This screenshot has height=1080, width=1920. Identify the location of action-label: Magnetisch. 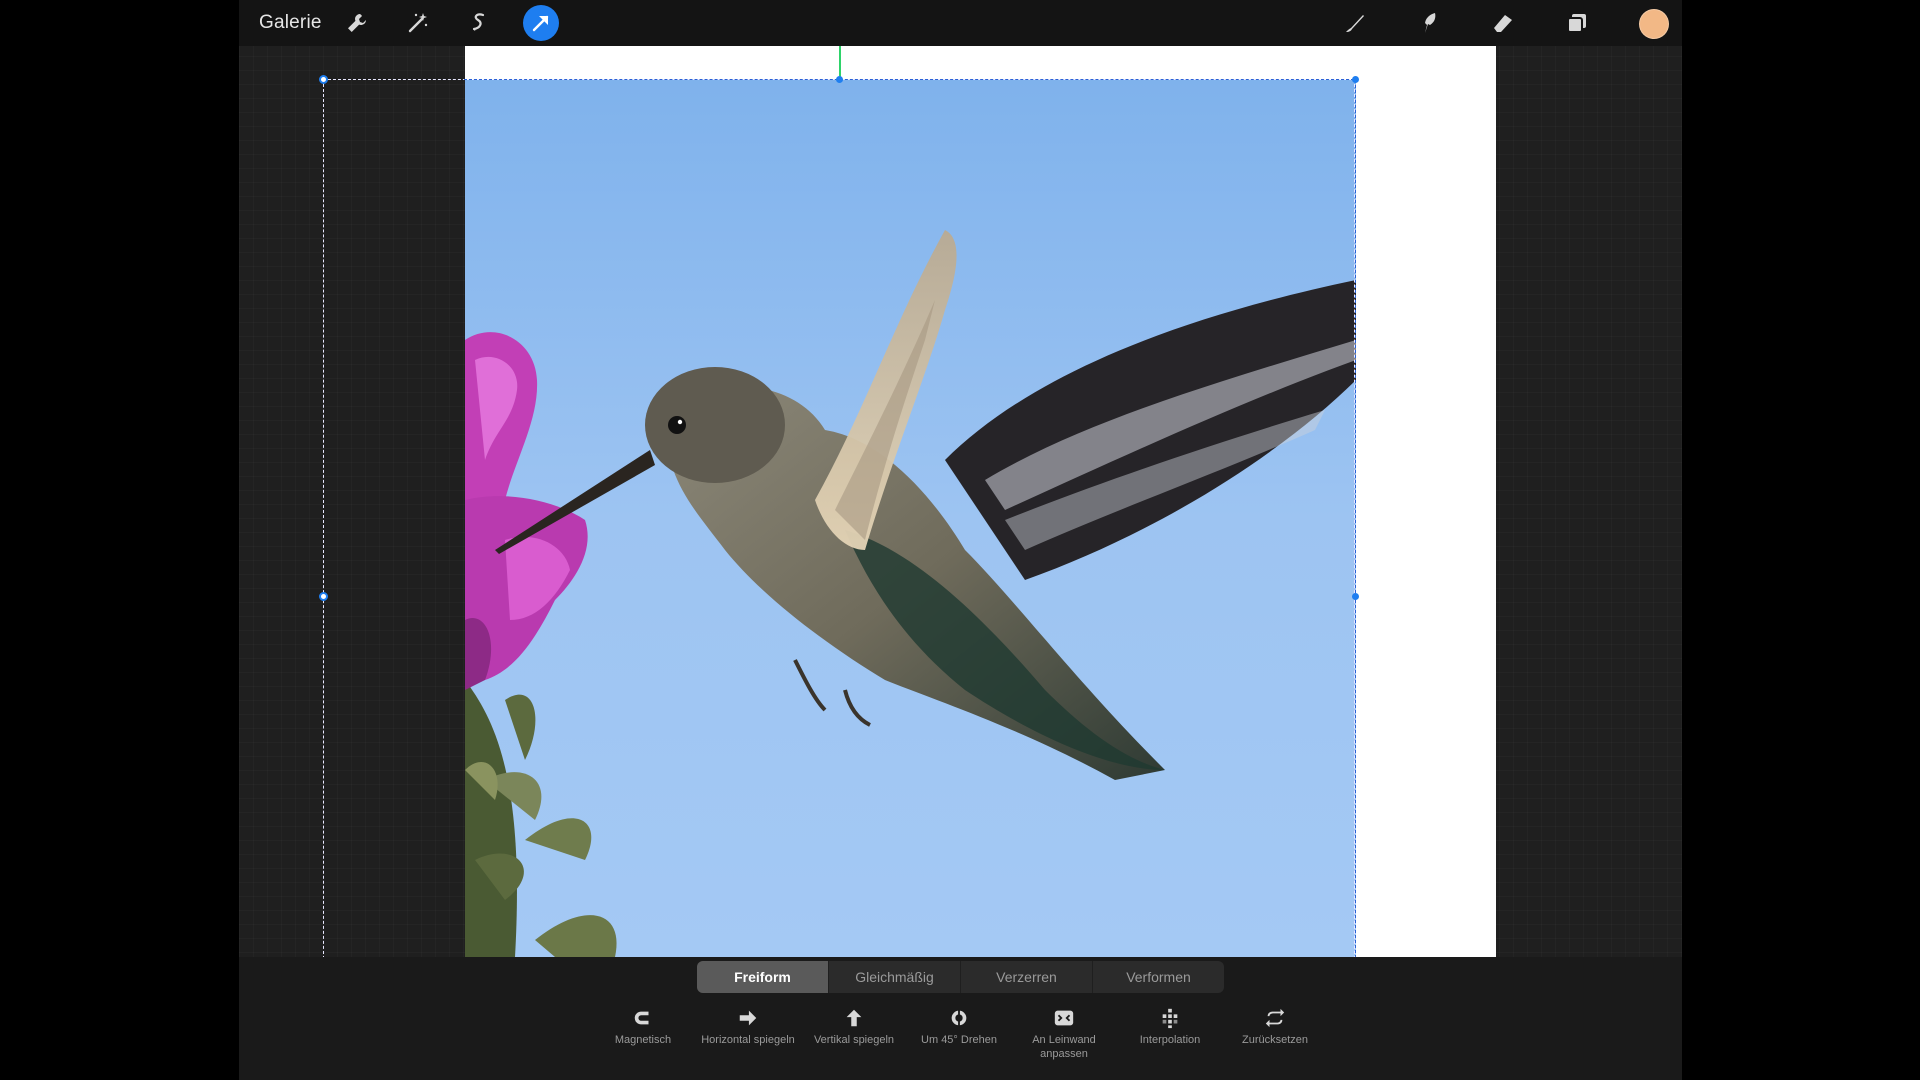
(643, 1040).